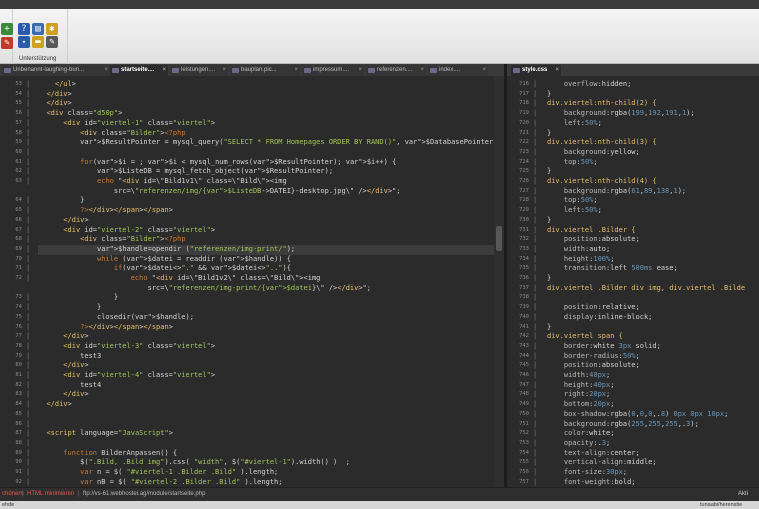  Describe the element at coordinates (105, 211) in the screenshot. I see `code-line: ?></div></span></span>` at that location.